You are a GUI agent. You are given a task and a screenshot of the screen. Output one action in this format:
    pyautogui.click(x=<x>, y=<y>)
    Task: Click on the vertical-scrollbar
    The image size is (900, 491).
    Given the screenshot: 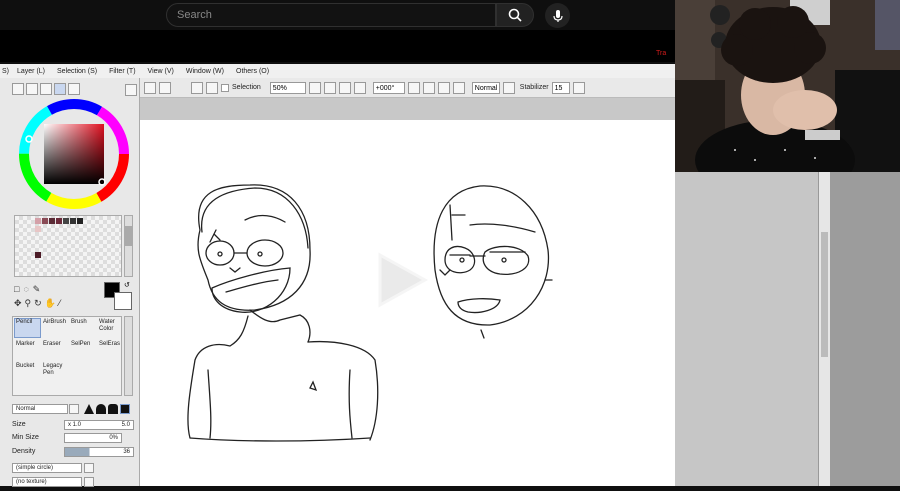 What is the action you would take?
    pyautogui.click(x=824, y=329)
    